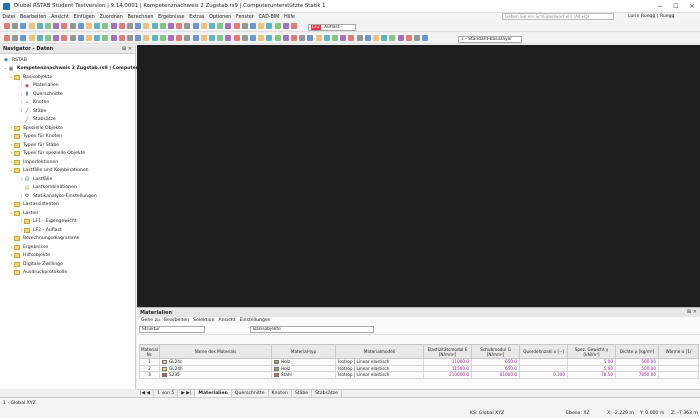 This screenshot has width=700, height=418. I want to click on minimize-button: —, so click(660, 6).